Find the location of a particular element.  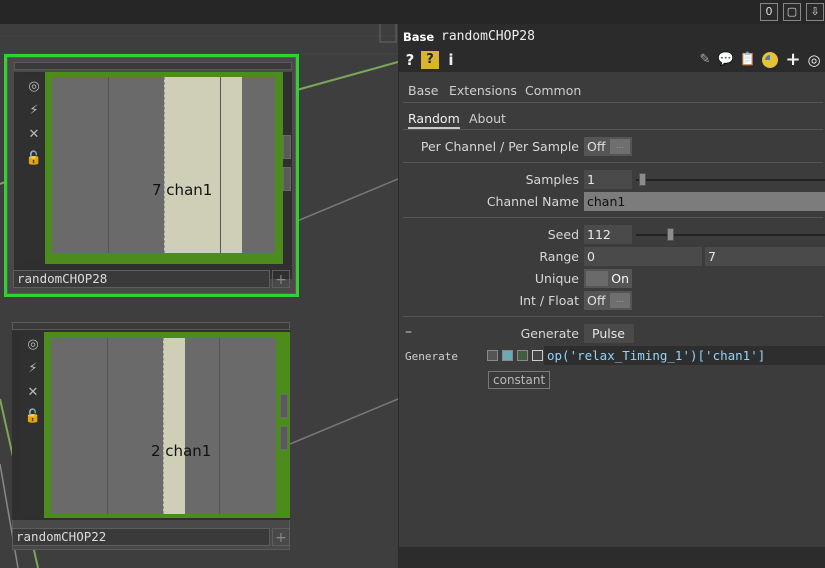

python-icon is located at coordinates (770, 60).